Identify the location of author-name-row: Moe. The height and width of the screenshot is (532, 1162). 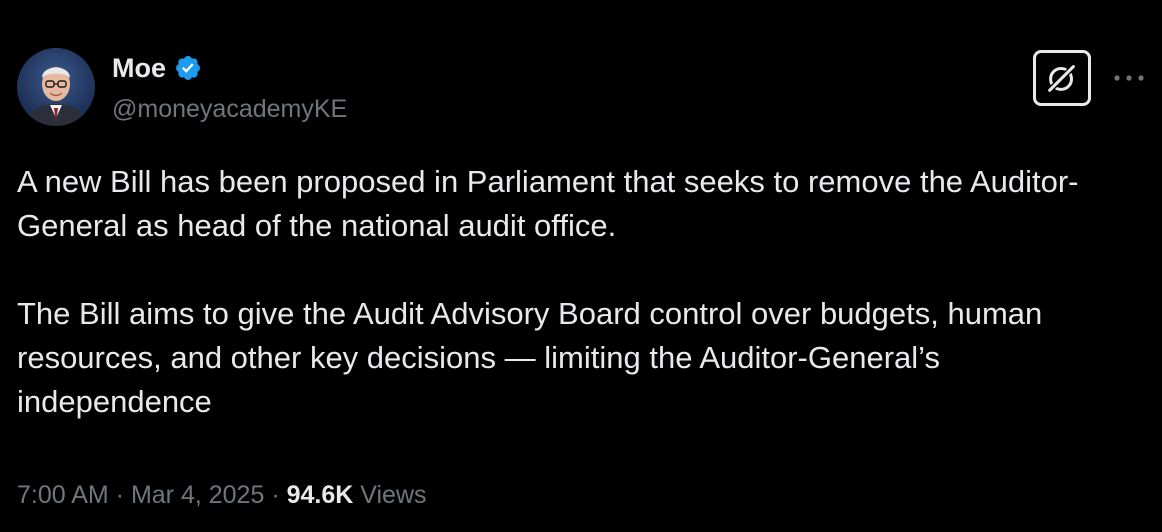
(157, 68).